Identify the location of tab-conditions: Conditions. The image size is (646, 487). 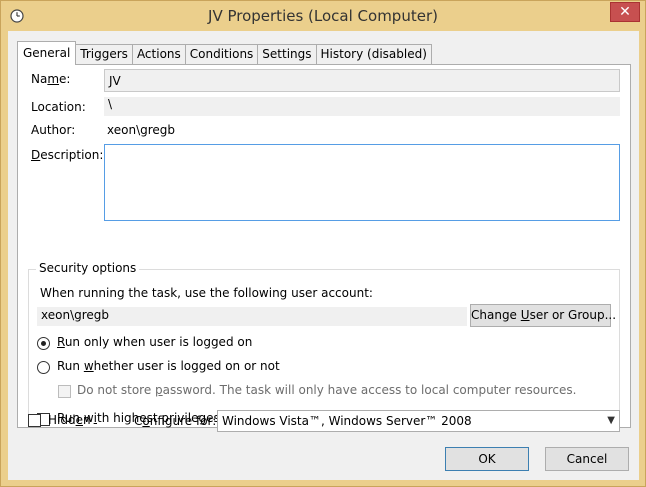
(221, 54).